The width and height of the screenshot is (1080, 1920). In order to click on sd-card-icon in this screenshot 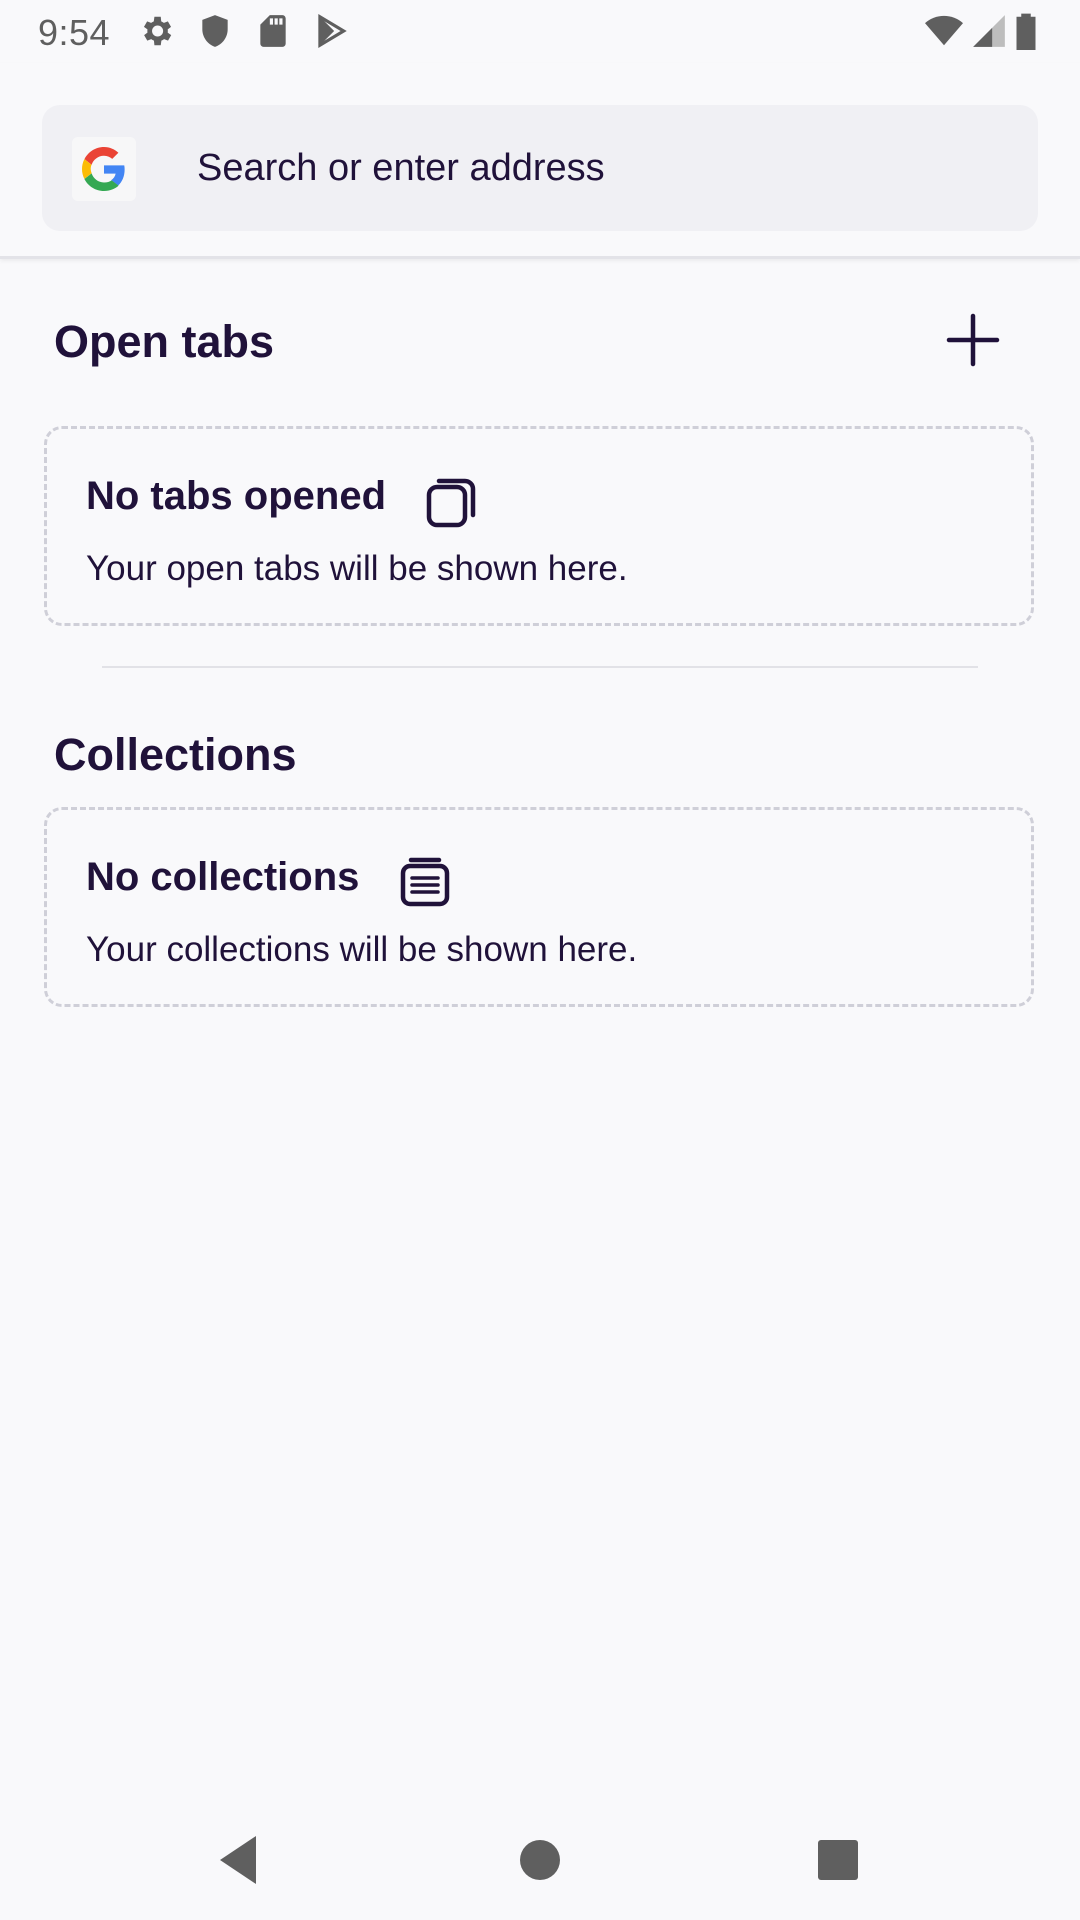, I will do `click(273, 31)`.